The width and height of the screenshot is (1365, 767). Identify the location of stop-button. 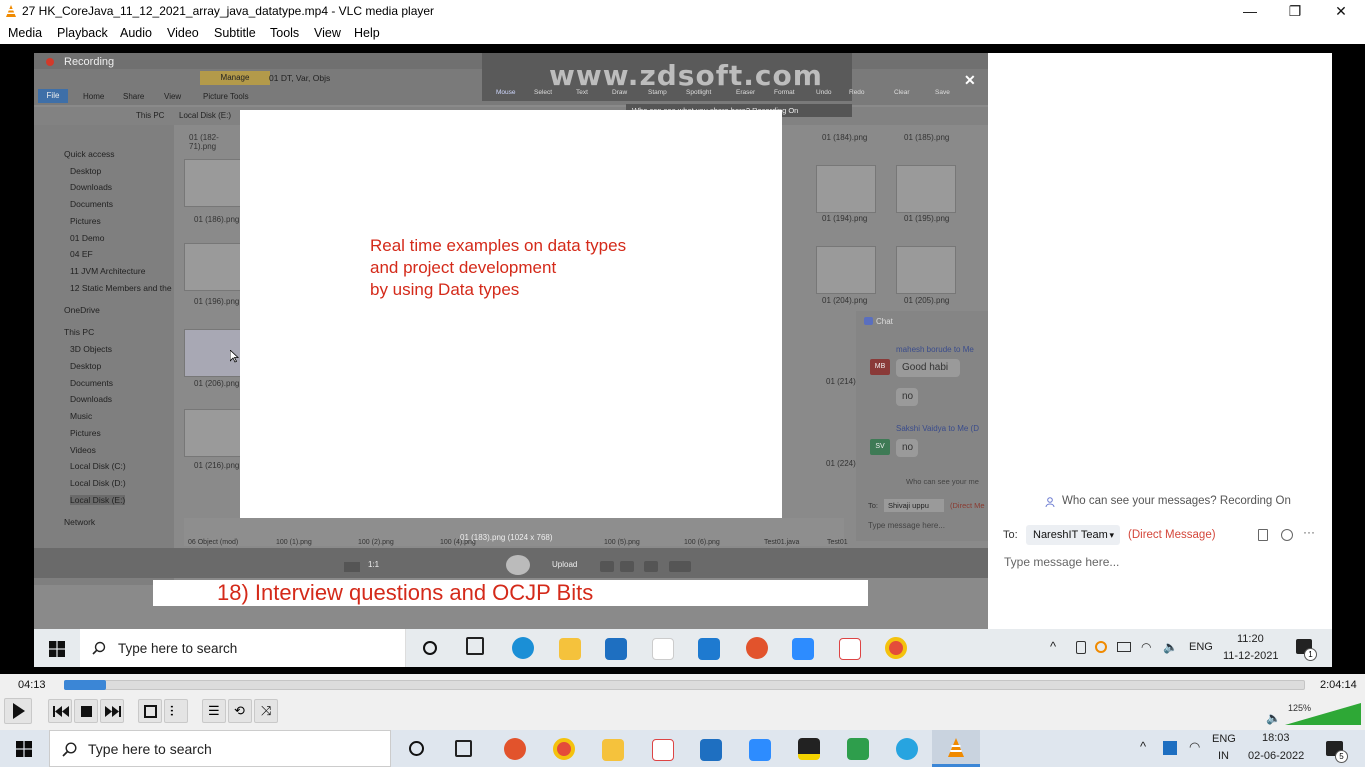
(86, 711).